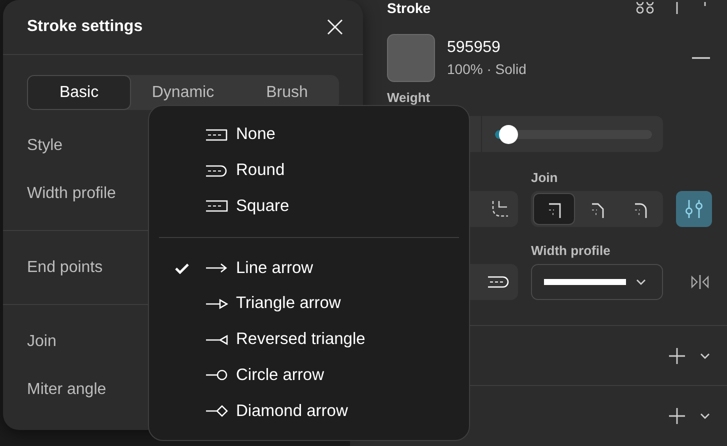 This screenshot has height=446, width=727. Describe the element at coordinates (216, 206) in the screenshot. I see `square-cap-icon` at that location.